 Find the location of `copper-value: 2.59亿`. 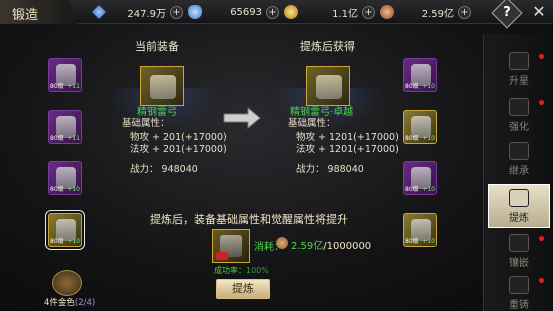

copper-value: 2.59亿 is located at coordinates (437, 14).